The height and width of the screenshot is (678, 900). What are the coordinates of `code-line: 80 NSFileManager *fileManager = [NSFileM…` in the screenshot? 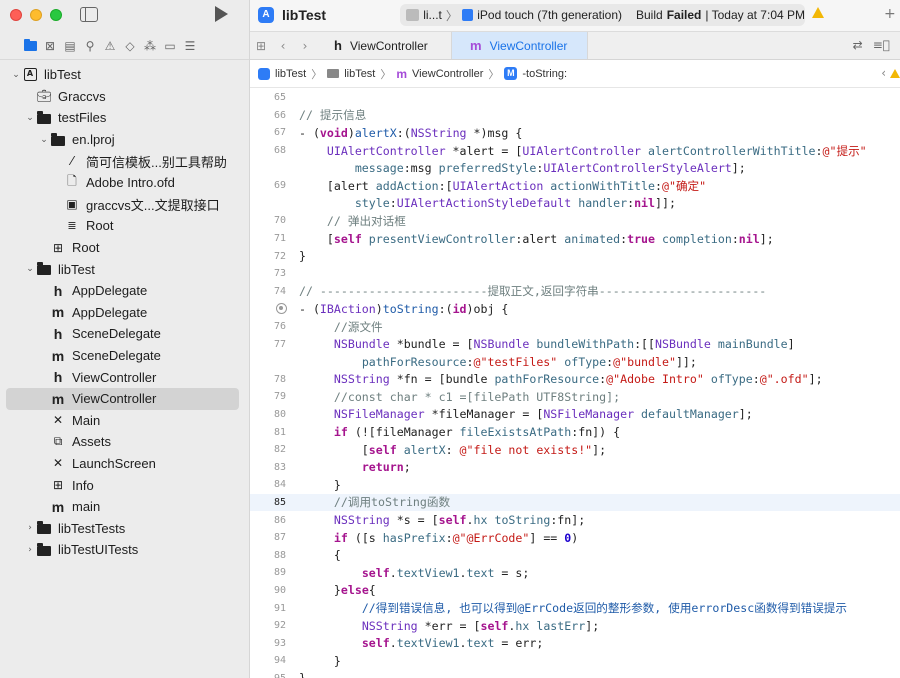 It's located at (575, 415).